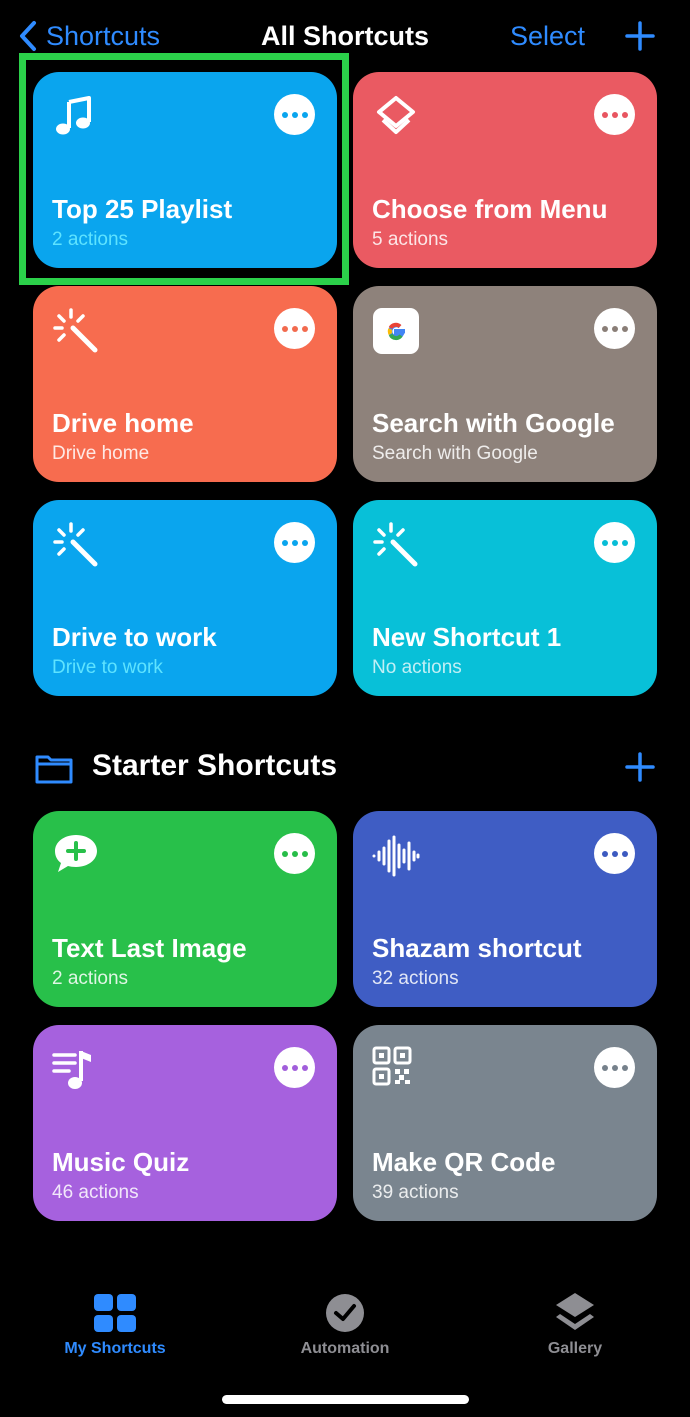  What do you see at coordinates (396, 856) in the screenshot?
I see `waveform-icon` at bounding box center [396, 856].